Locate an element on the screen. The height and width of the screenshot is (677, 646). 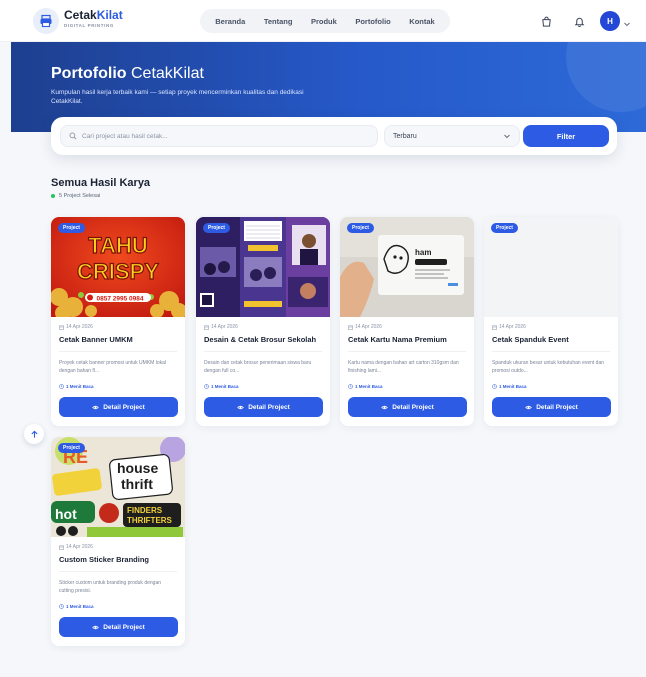
svg-text: hot is located at coordinates (66, 514).